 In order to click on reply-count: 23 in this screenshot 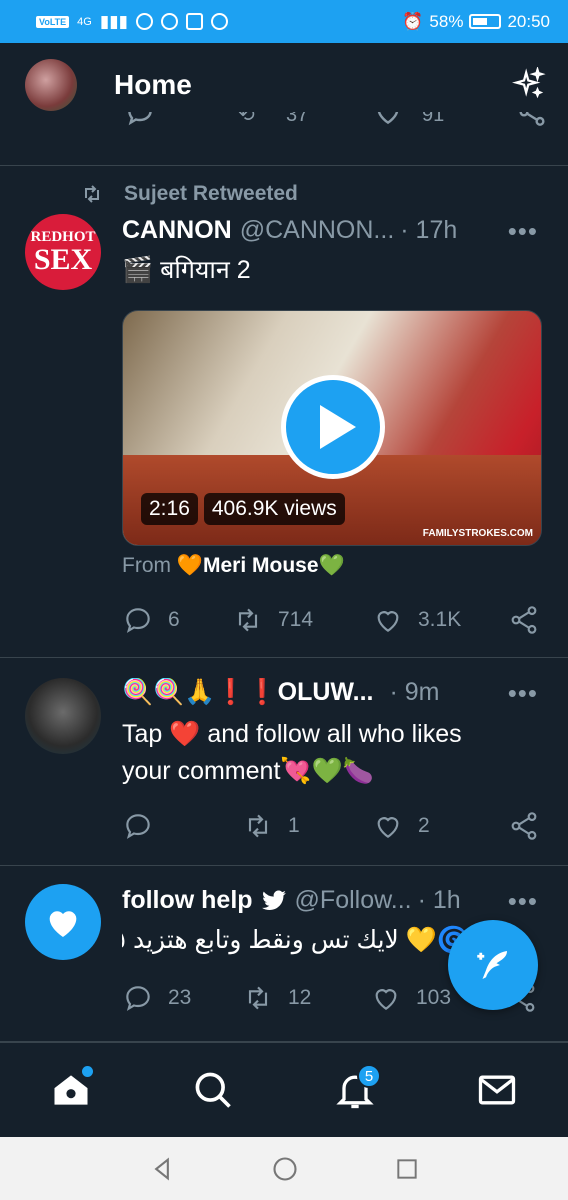, I will do `click(180, 997)`.